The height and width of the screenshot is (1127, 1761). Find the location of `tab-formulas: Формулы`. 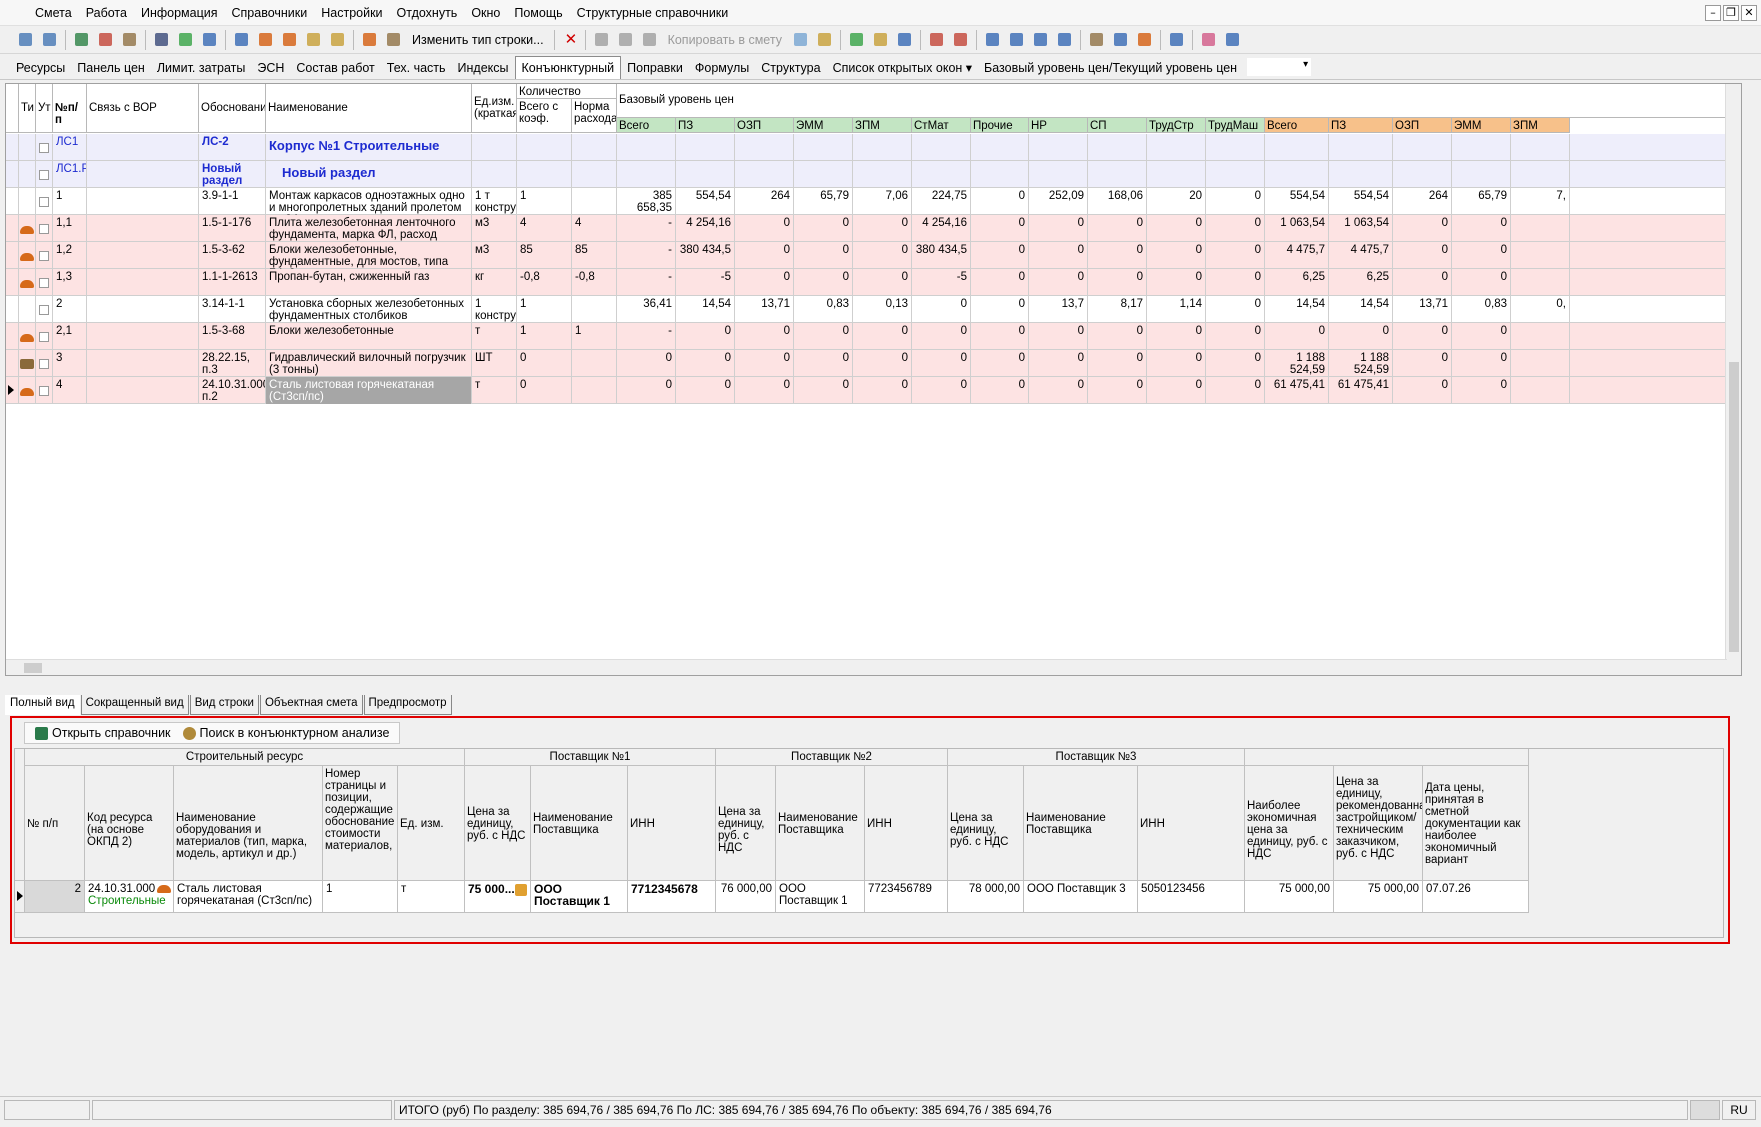

tab-formulas: Формулы is located at coordinates (722, 68).